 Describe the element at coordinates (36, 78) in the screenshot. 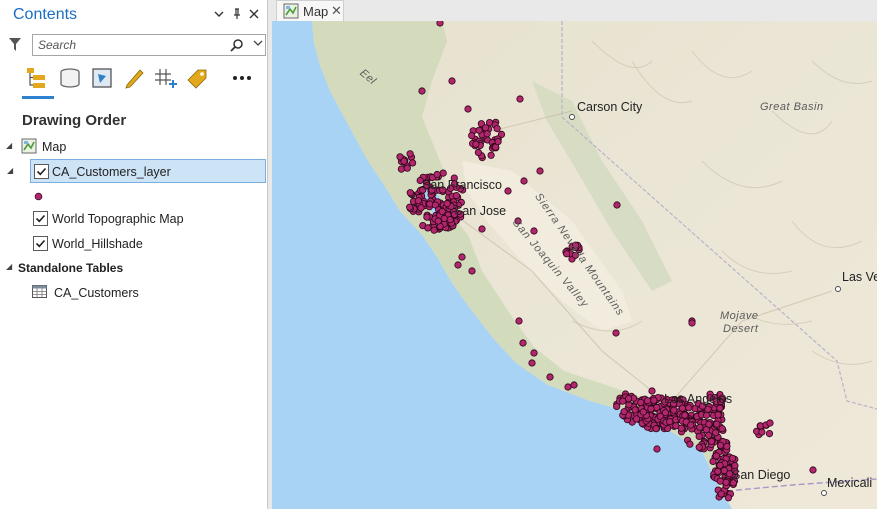

I see `list-by-drawing-order-icon` at that location.